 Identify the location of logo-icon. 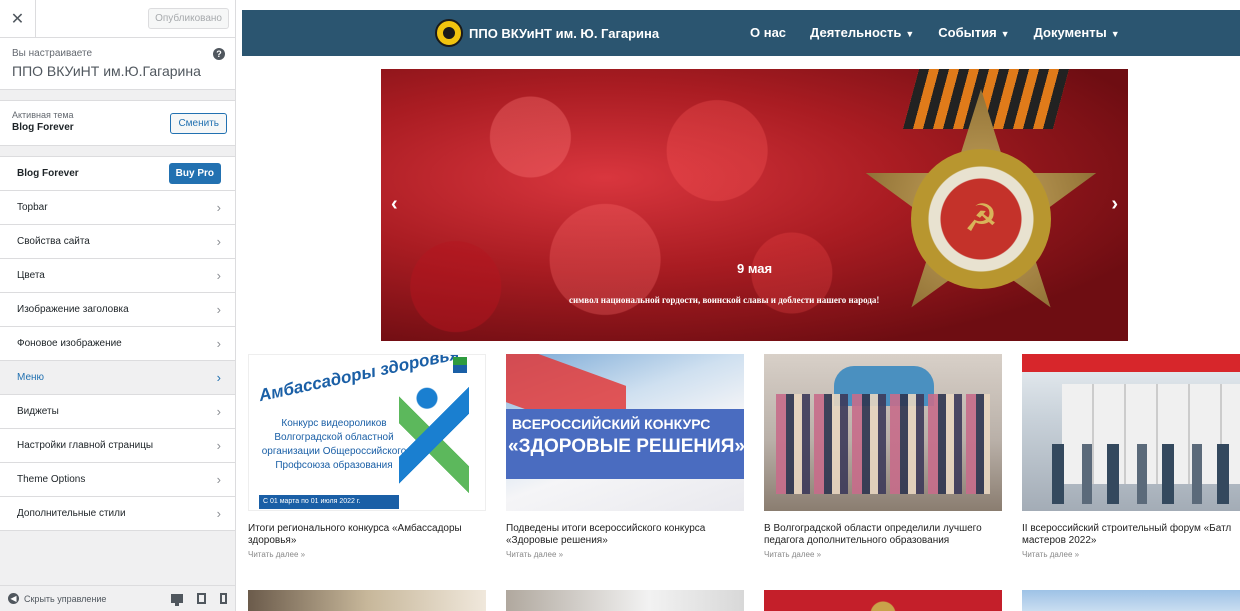
(449, 33).